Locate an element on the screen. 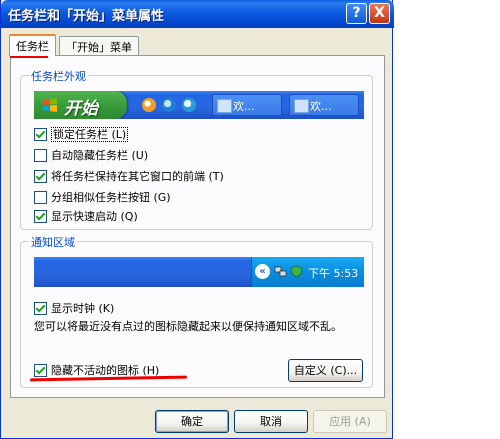  group-buttons-option: 分组相似任务栏按钮 (G) is located at coordinates (102, 197).